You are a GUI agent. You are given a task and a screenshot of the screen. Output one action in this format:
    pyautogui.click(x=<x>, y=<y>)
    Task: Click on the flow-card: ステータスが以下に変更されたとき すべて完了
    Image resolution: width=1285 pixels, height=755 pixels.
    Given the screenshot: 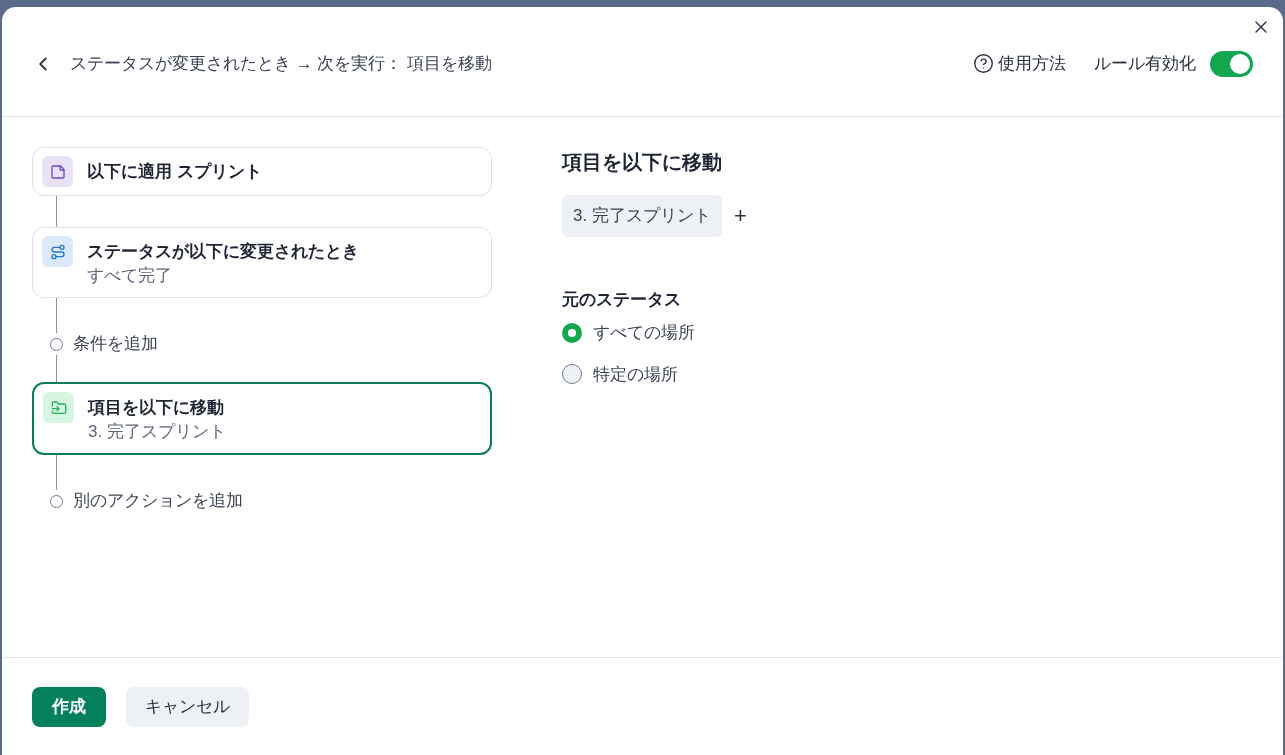 What is the action you would take?
    pyautogui.click(x=262, y=262)
    